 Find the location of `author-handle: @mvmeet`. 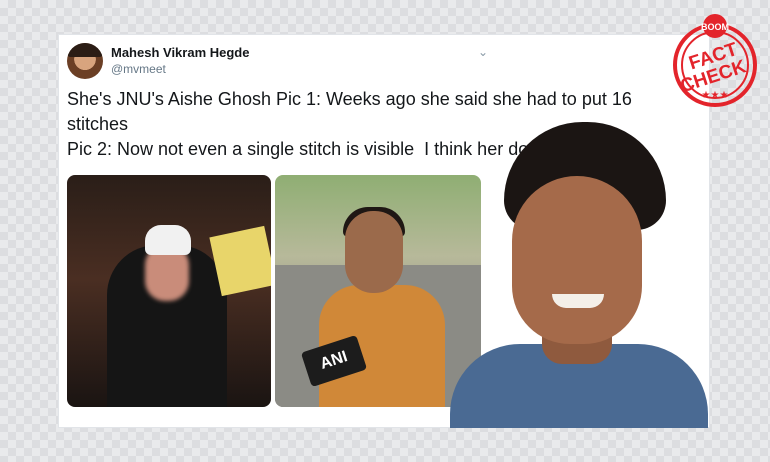

author-handle: @mvmeet is located at coordinates (138, 69).